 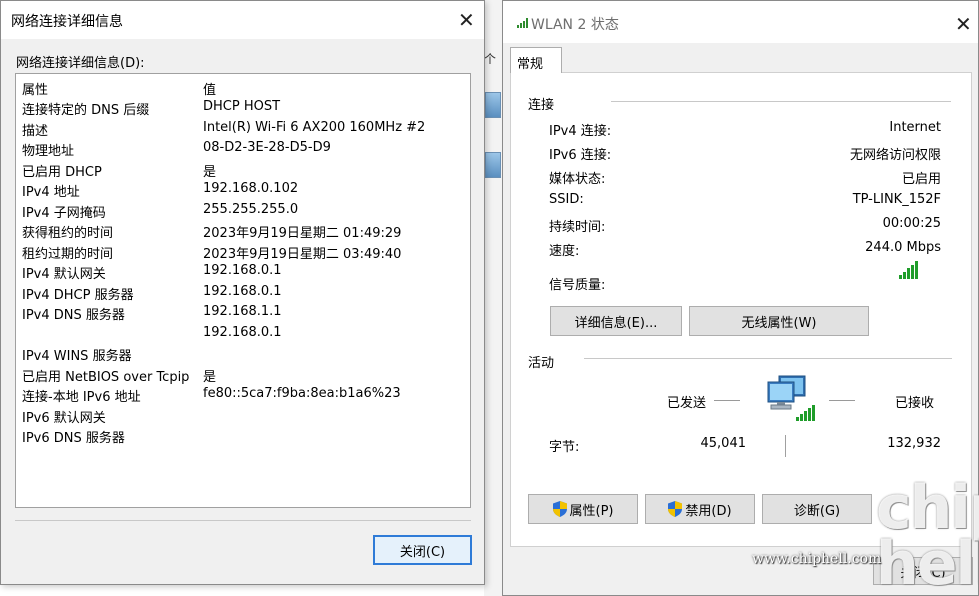 I want to click on media-state-label: 媒体状态:, so click(x=577, y=179).